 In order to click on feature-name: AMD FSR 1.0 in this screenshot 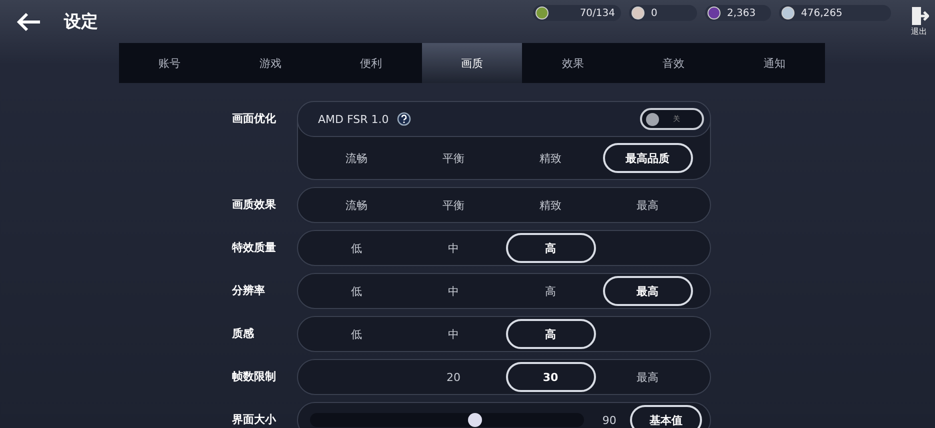, I will do `click(353, 119)`.